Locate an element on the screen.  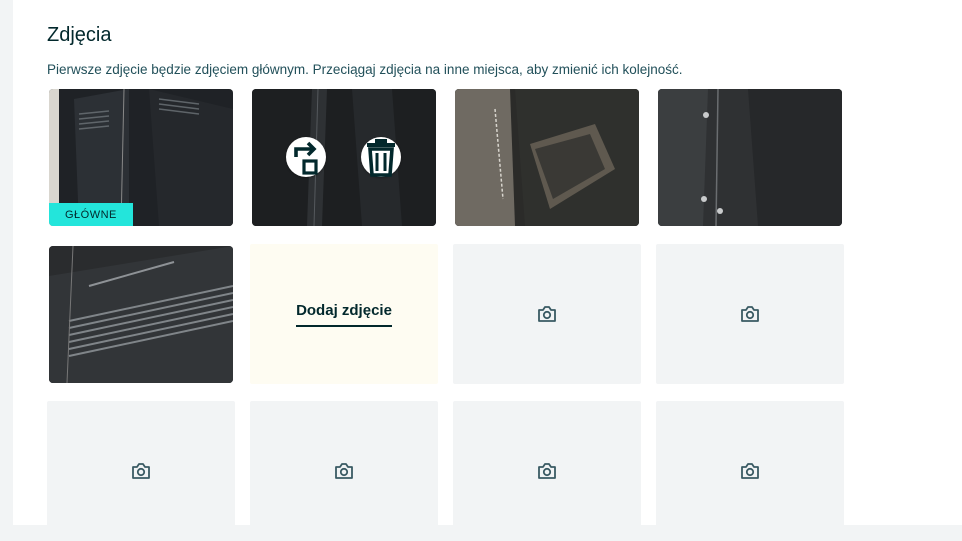
add-photo-button: Dodaj zdjęcie is located at coordinates (344, 314).